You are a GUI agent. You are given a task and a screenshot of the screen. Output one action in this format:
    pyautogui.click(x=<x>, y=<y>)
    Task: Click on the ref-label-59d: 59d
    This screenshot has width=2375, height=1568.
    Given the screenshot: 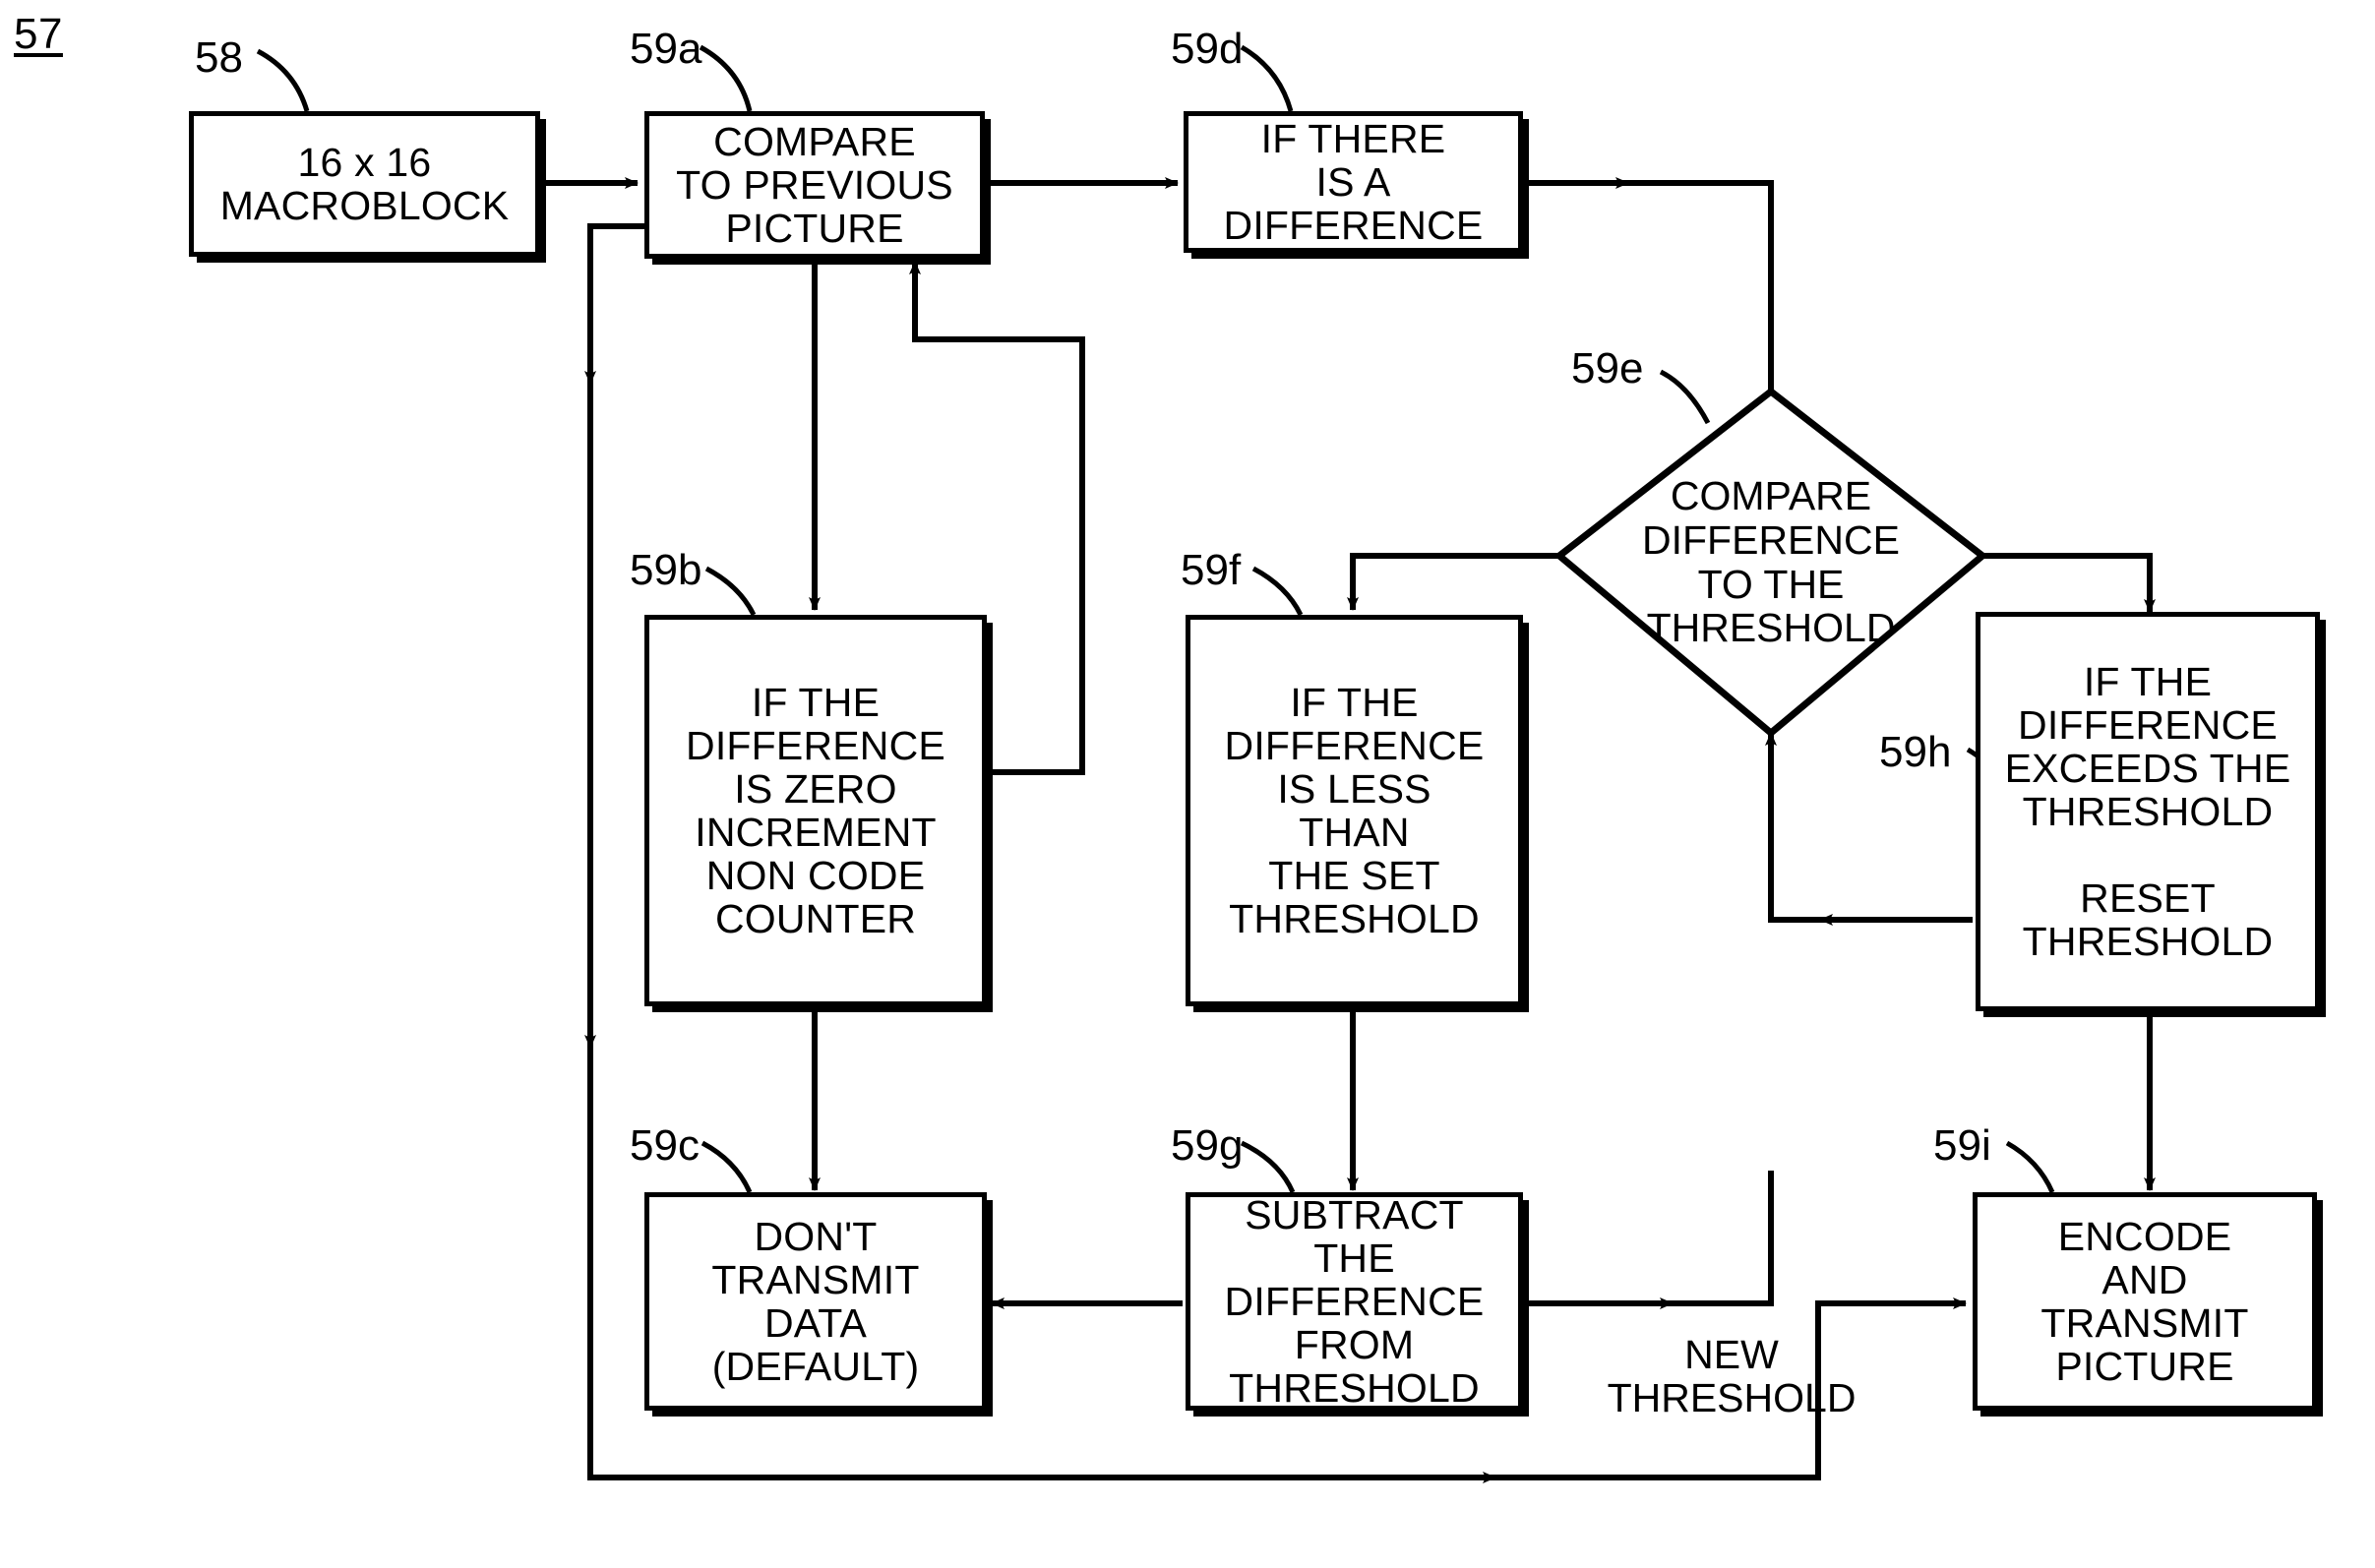 What is the action you would take?
    pyautogui.click(x=1207, y=49)
    